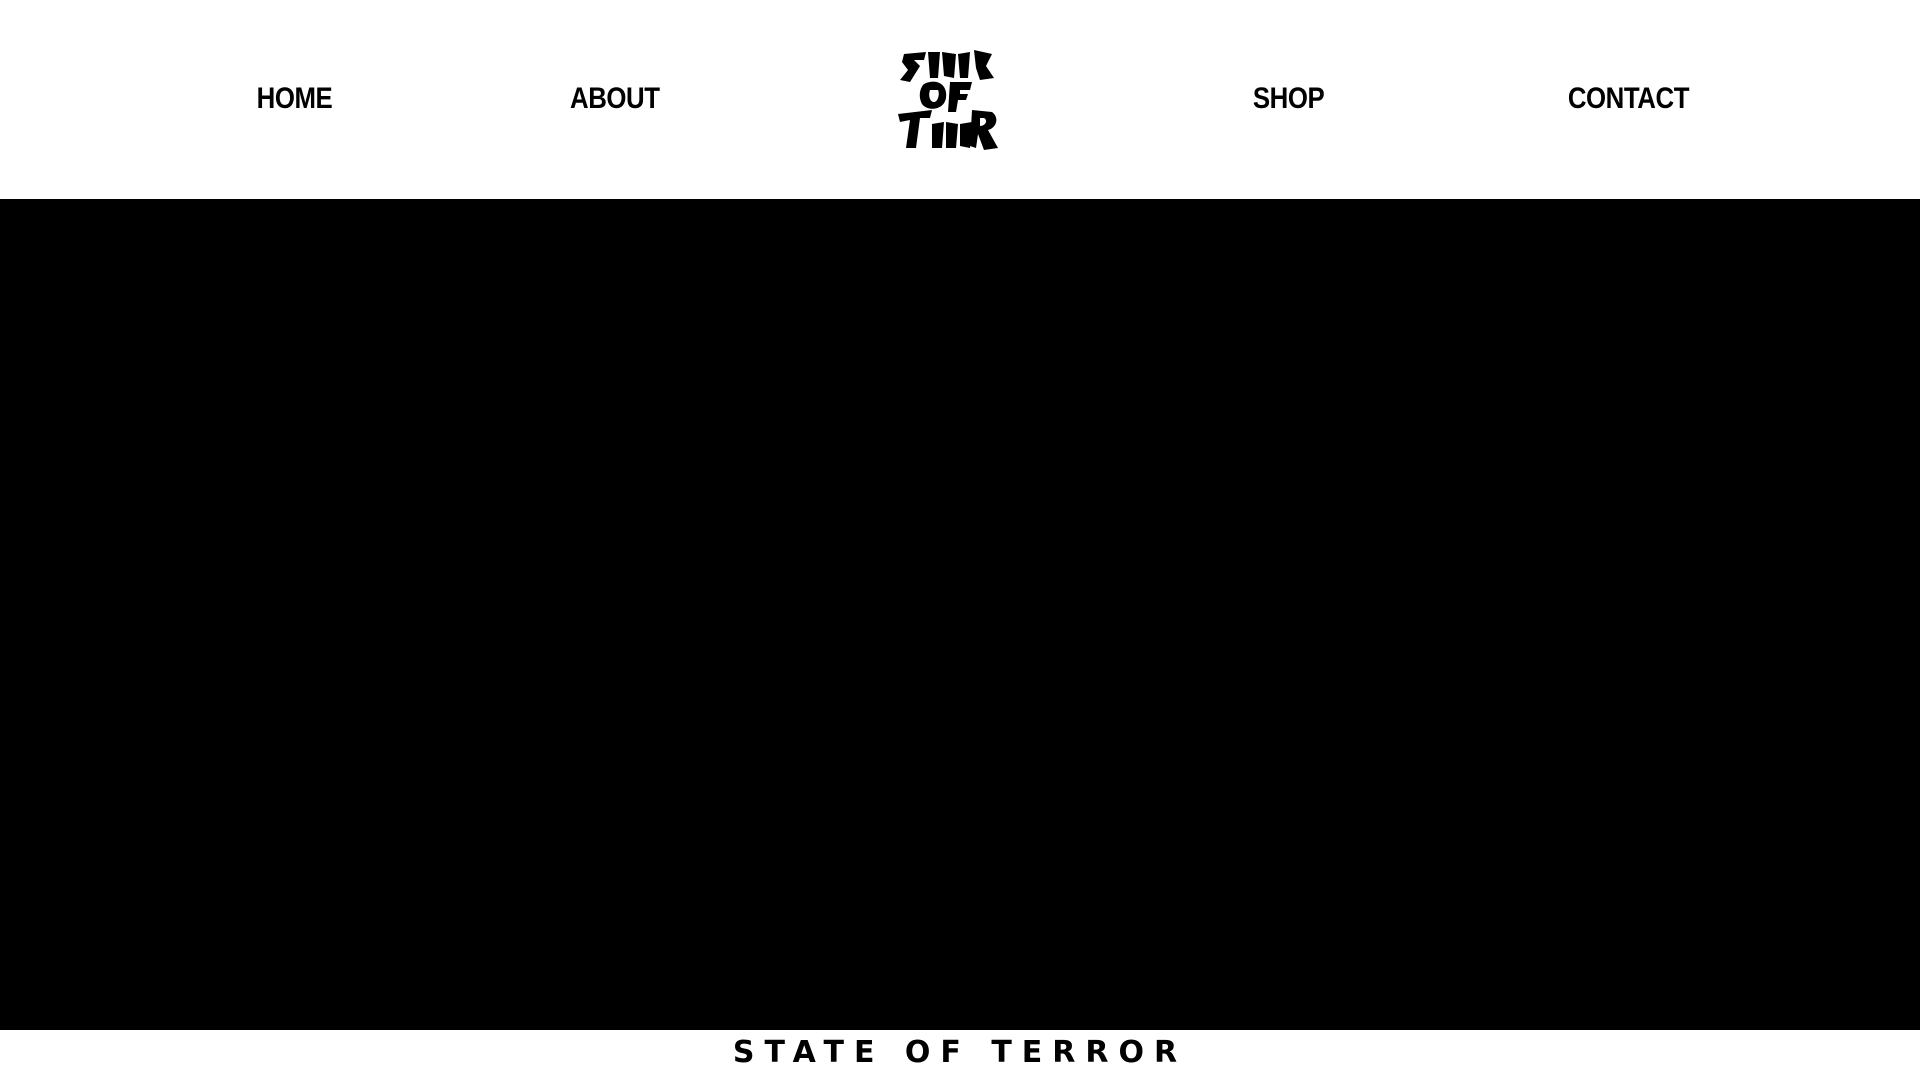 The height and width of the screenshot is (1080, 1920). I want to click on nav-shop-link: SHOP, so click(1289, 99).